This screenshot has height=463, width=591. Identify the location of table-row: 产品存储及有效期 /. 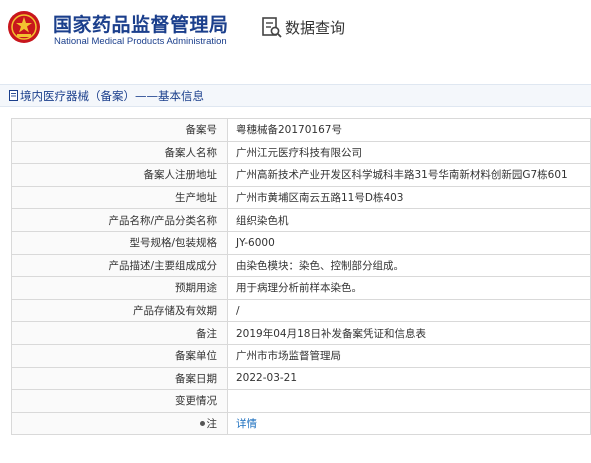
(301, 310).